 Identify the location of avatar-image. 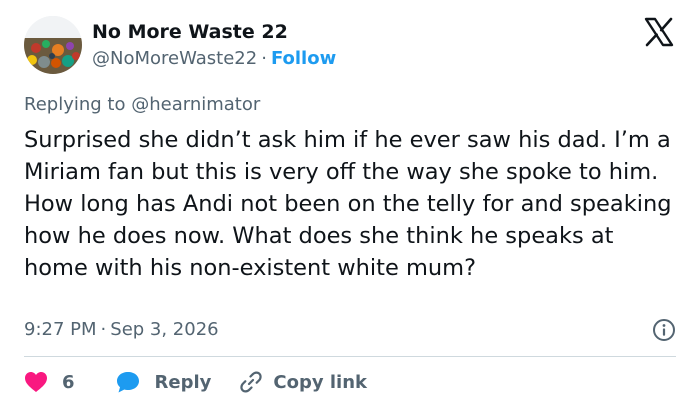
(53, 45).